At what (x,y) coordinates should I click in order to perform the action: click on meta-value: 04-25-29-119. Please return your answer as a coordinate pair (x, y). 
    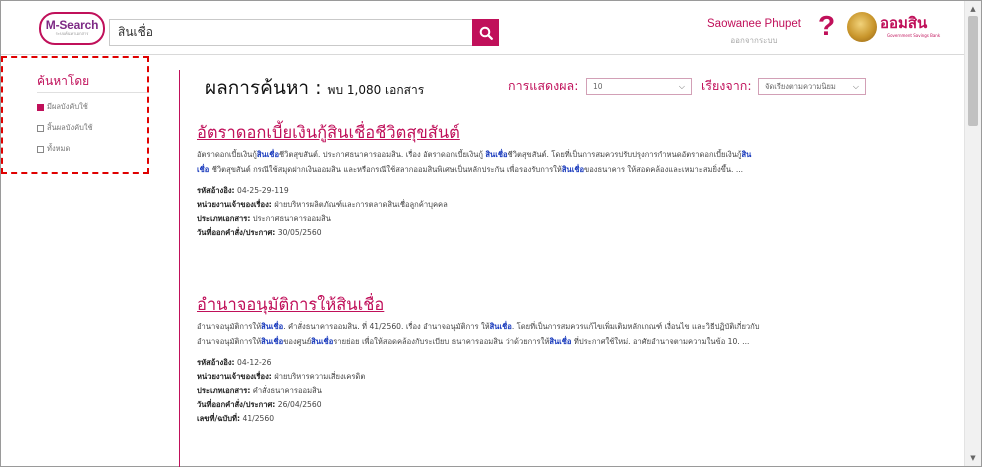
    Looking at the image, I should click on (262, 190).